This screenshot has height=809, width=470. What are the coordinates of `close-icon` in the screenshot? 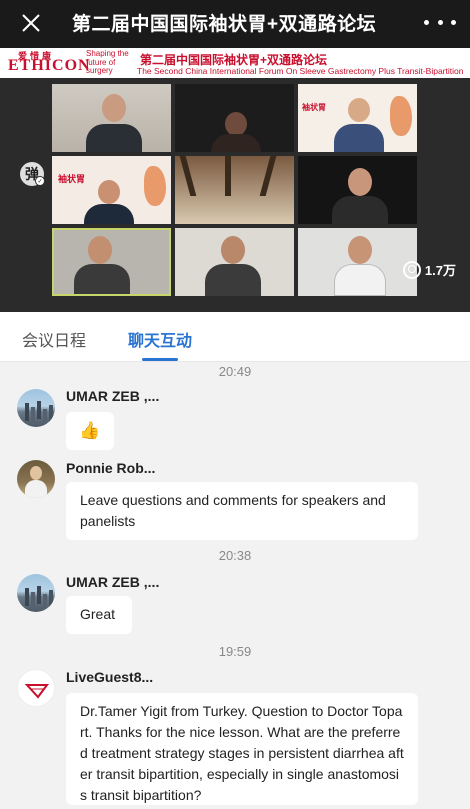 It's located at (31, 23).